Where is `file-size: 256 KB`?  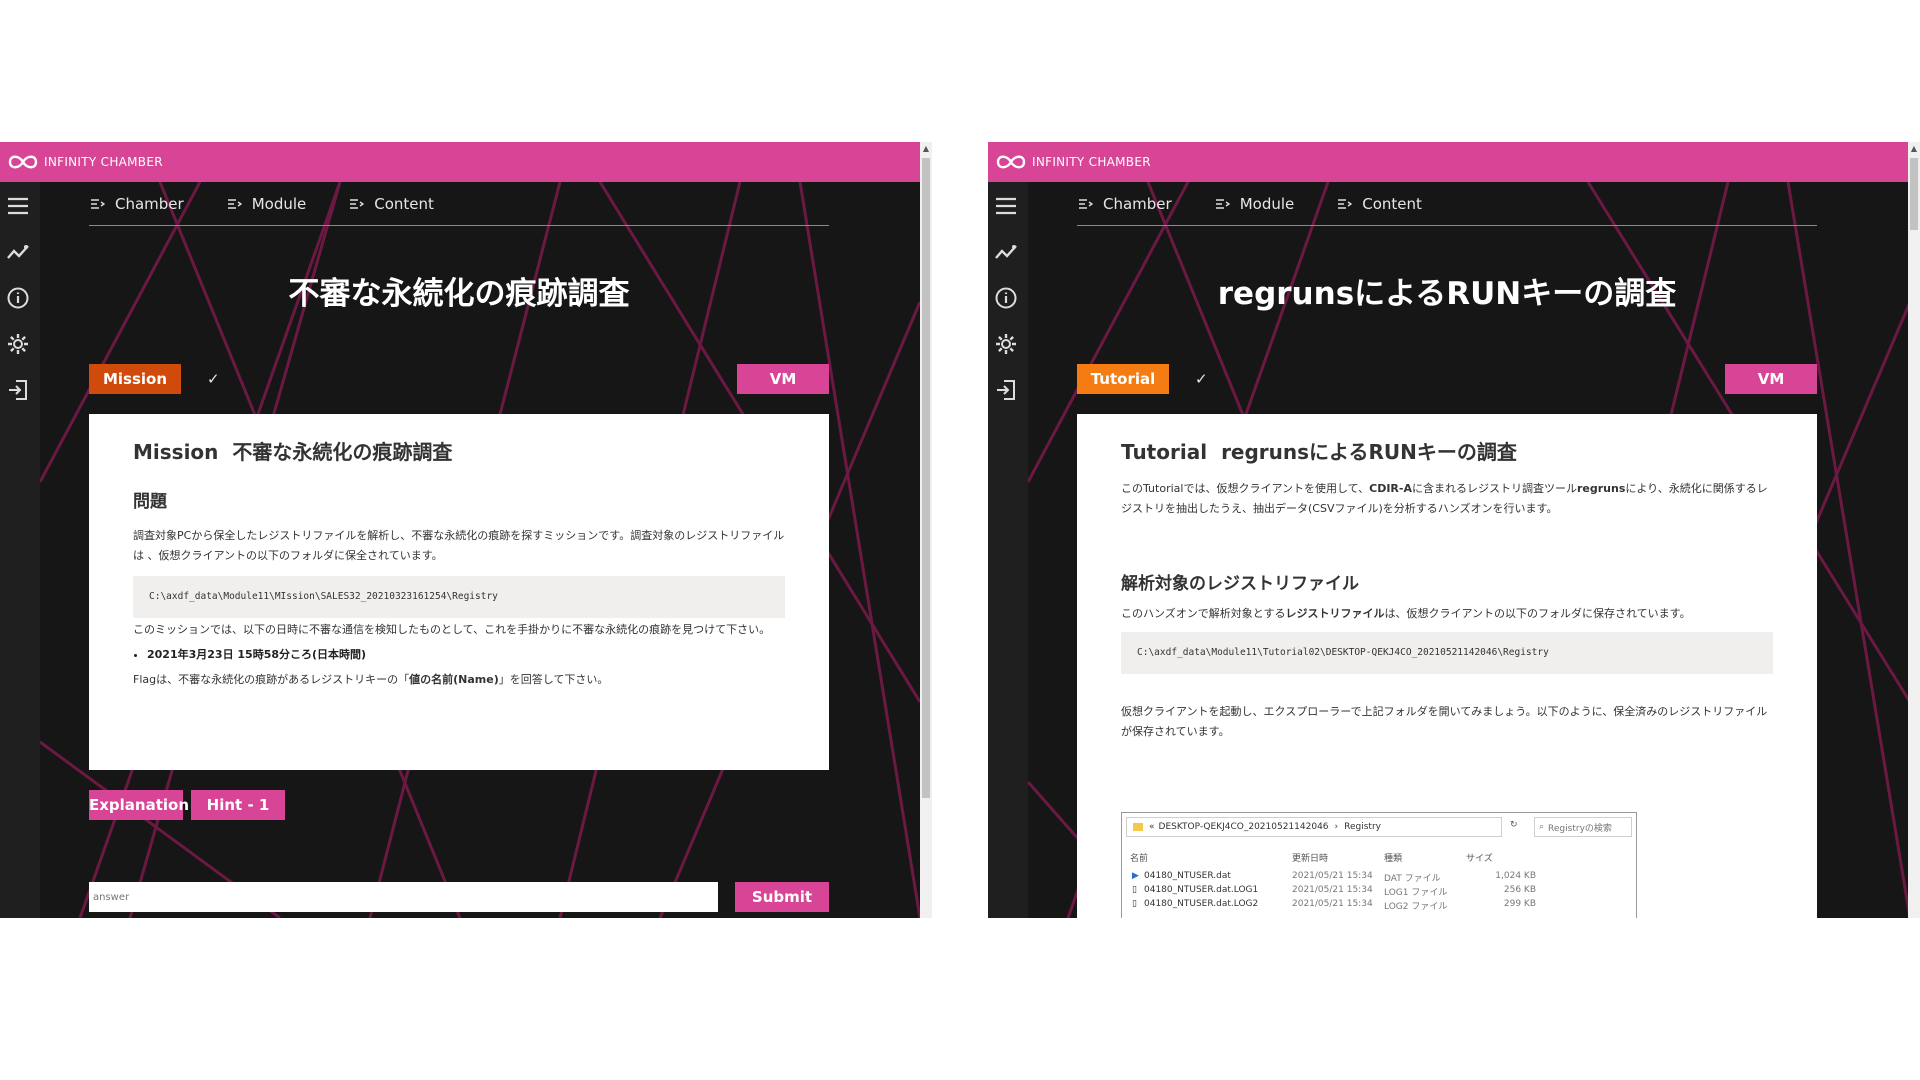 file-size: 256 KB is located at coordinates (1519, 890).